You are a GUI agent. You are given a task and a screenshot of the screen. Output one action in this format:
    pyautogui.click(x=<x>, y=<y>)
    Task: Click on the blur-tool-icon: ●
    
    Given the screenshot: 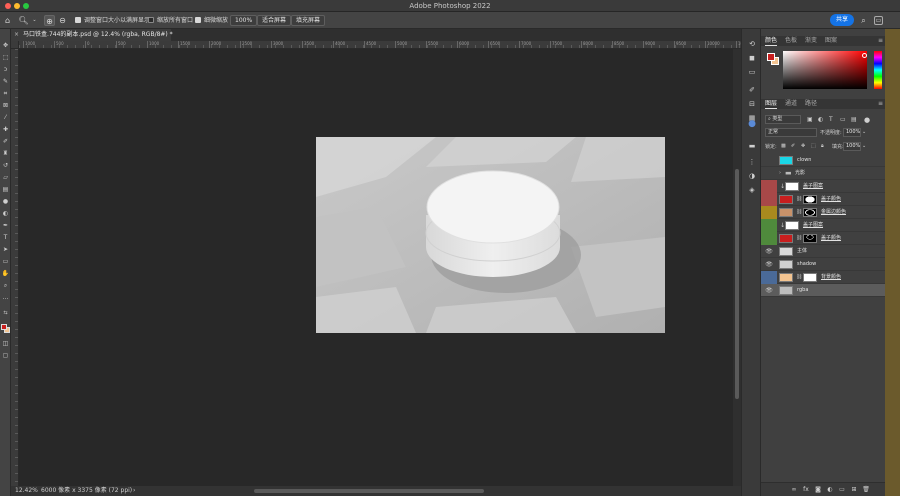 What is the action you would take?
    pyautogui.click(x=5, y=201)
    